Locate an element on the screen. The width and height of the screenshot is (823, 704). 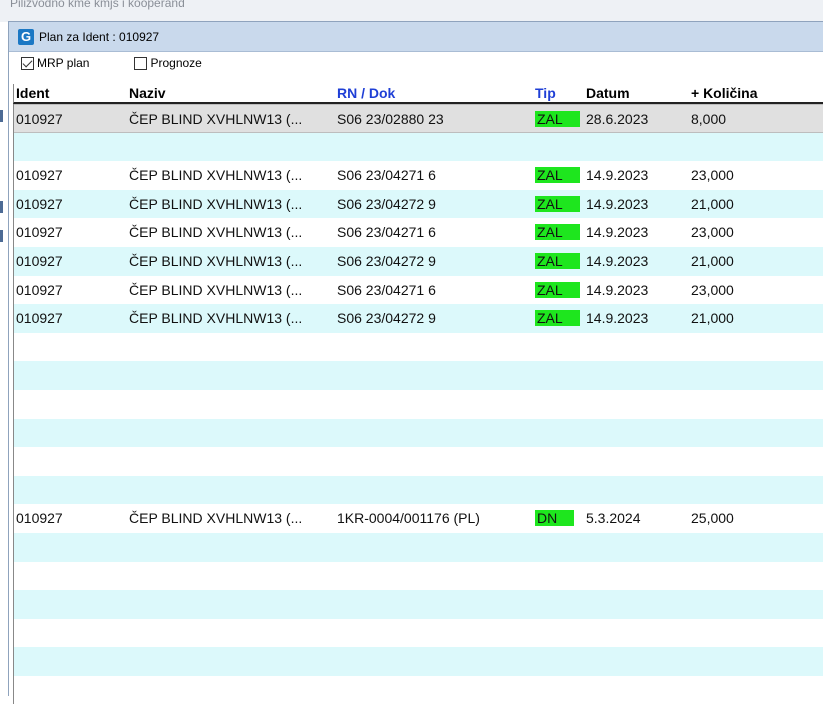
app-icon: G is located at coordinates (26, 36).